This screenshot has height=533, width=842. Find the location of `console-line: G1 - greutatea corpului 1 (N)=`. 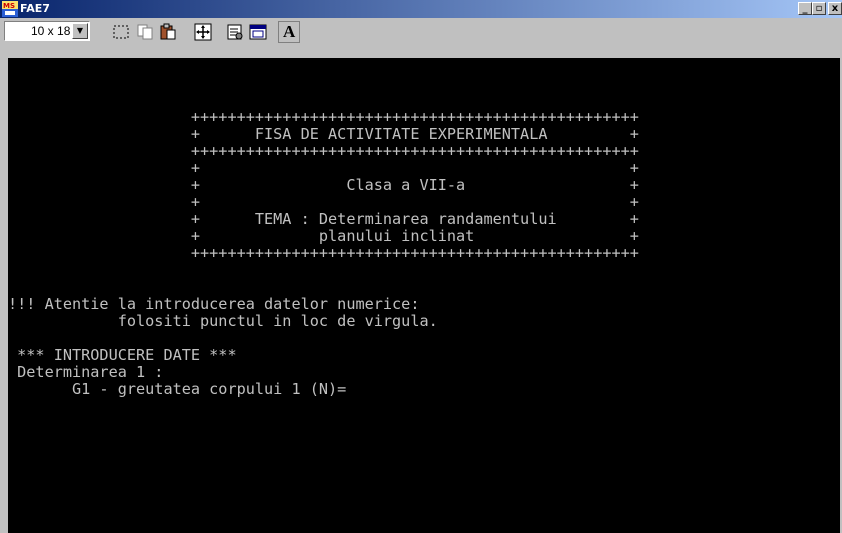

console-line: G1 - greutatea corpului 1 (N)= is located at coordinates (177, 389).